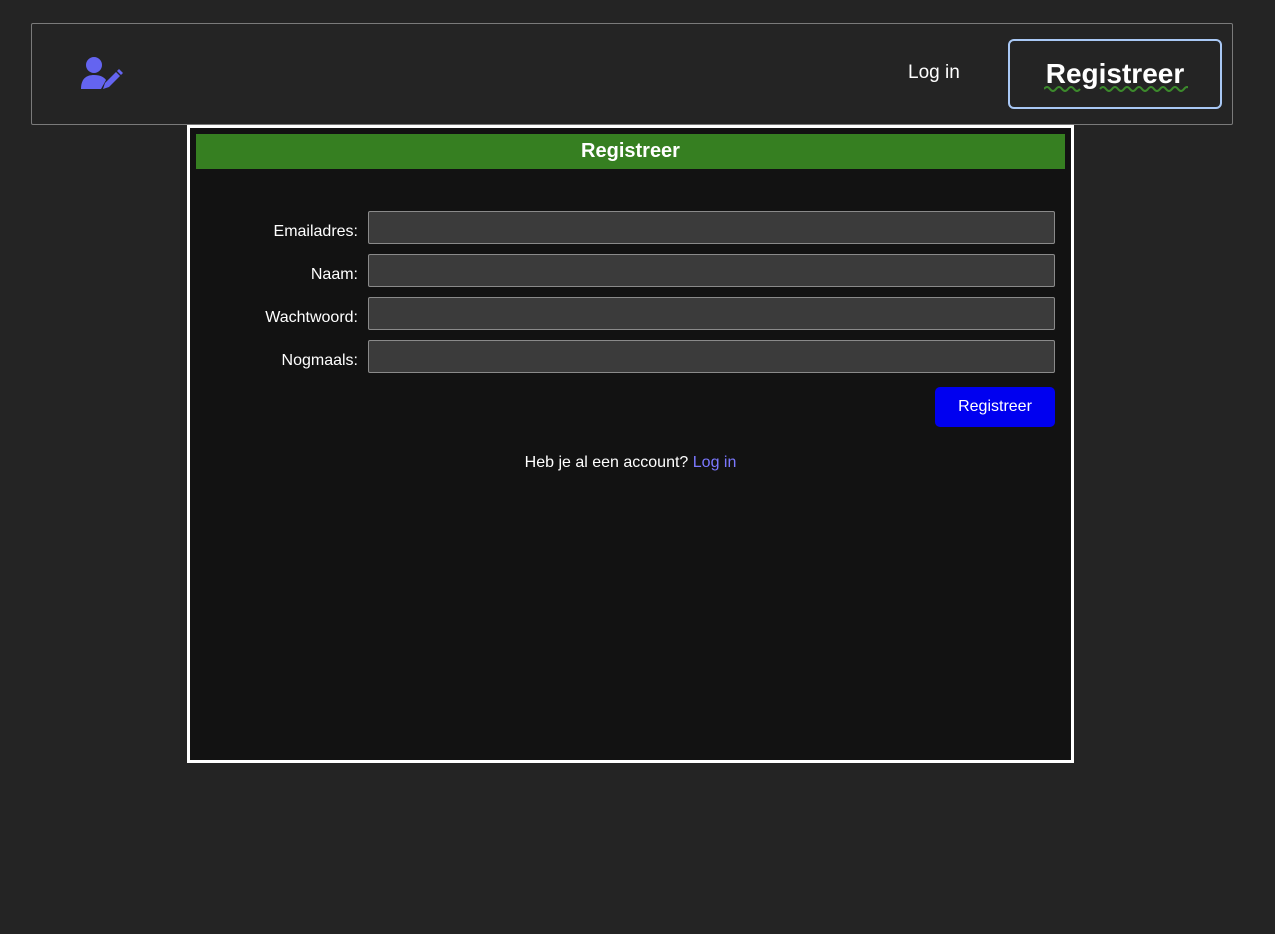 Image resolution: width=1275 pixels, height=934 pixels. Describe the element at coordinates (102, 74) in the screenshot. I see `user-edit-icon` at that location.